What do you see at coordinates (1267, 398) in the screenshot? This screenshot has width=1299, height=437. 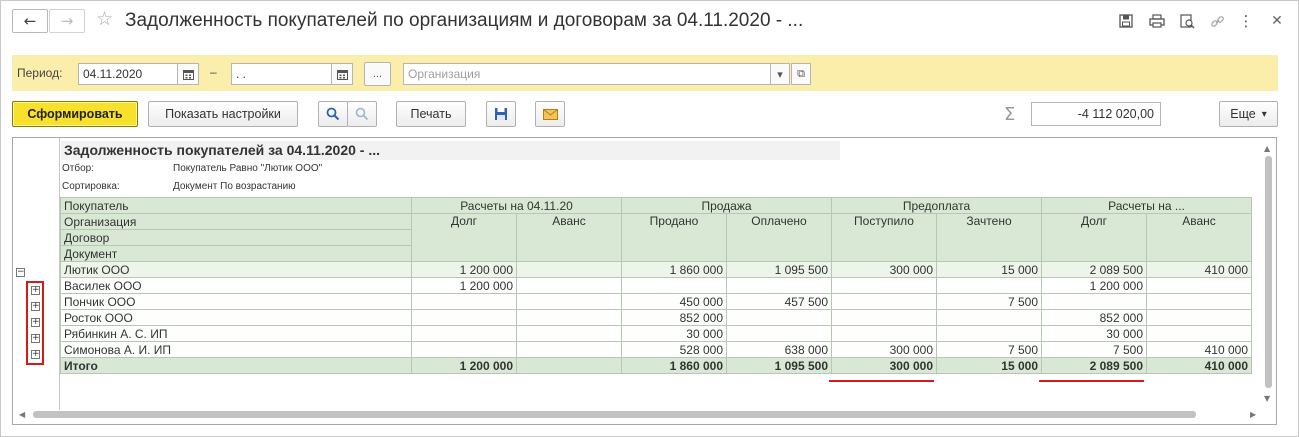 I see `scroll-down-icon: ▼` at bounding box center [1267, 398].